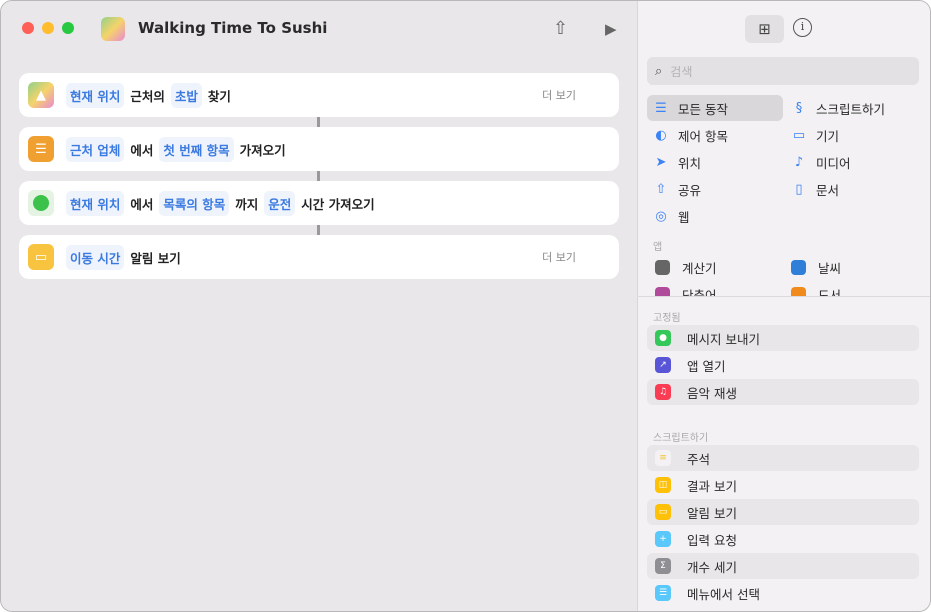 This screenshot has width=931, height=612. I want to click on app-item: 계산기, so click(686, 268).